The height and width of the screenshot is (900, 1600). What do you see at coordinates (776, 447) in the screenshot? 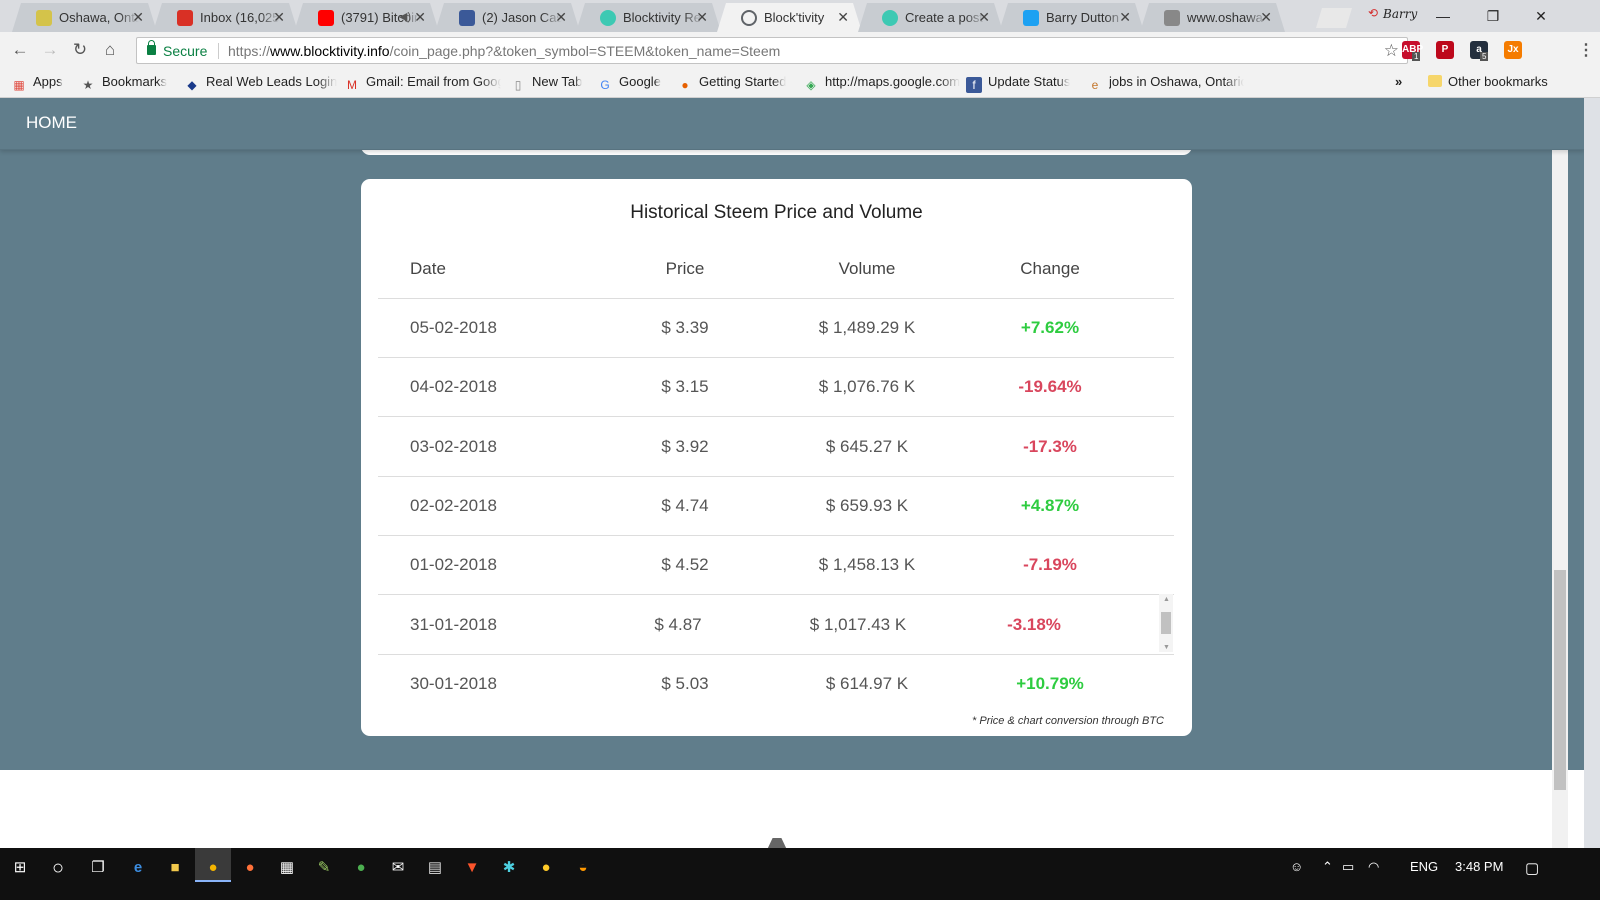
I see `table-row: 03-02-2018 $ 3.92 $ 645.27 K -17.3%` at bounding box center [776, 447].